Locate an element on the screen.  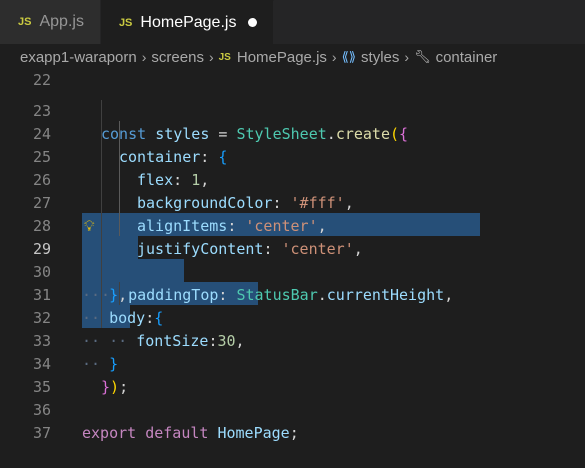
code-line: 30 ·· }, is located at coordinates (292, 271).